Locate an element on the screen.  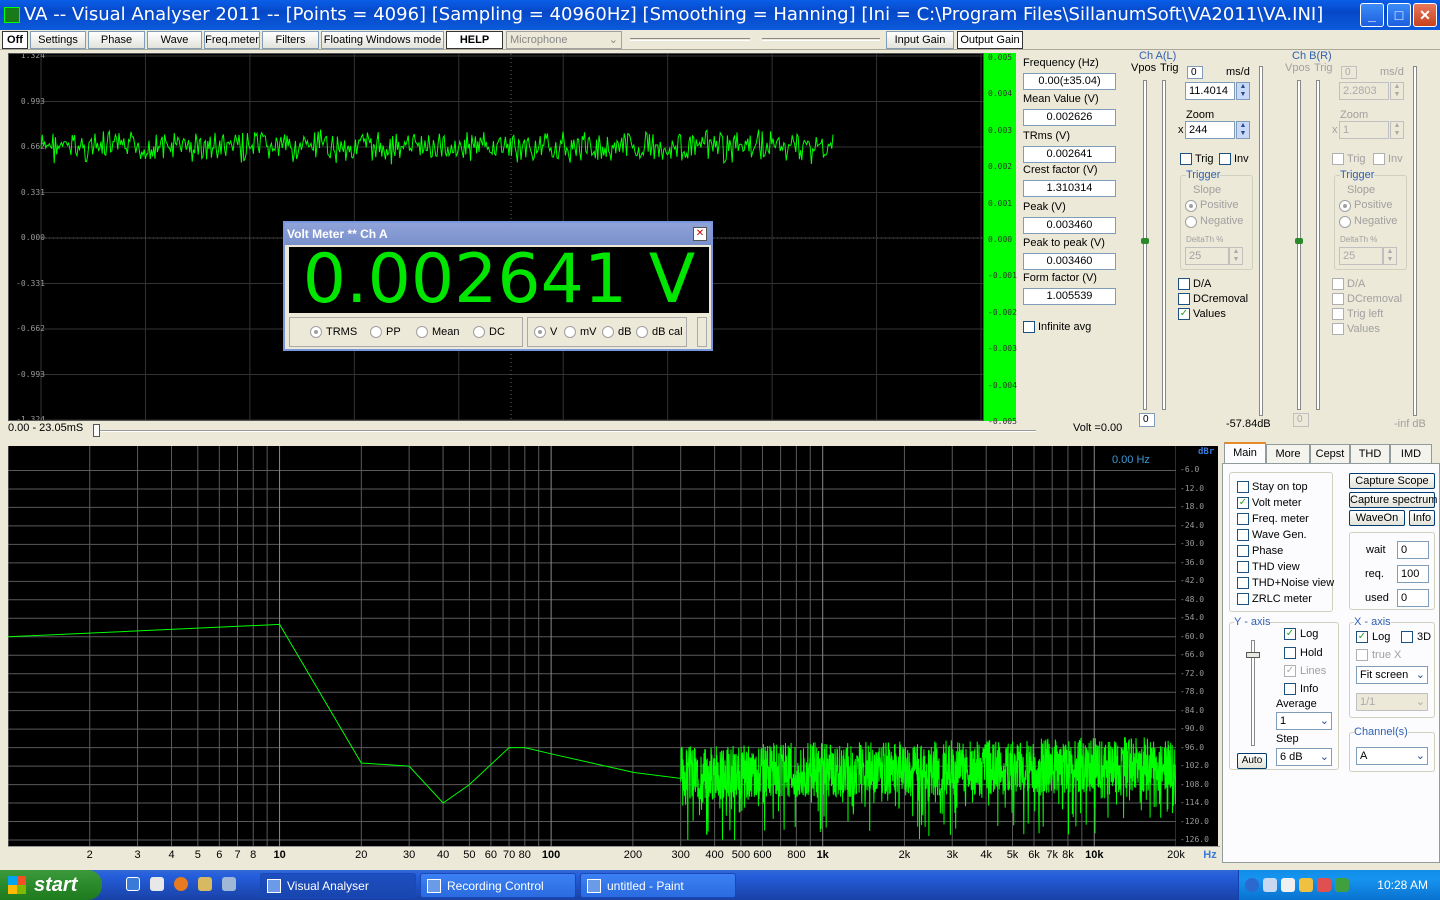
wave-button: Wave is located at coordinates (174, 40).